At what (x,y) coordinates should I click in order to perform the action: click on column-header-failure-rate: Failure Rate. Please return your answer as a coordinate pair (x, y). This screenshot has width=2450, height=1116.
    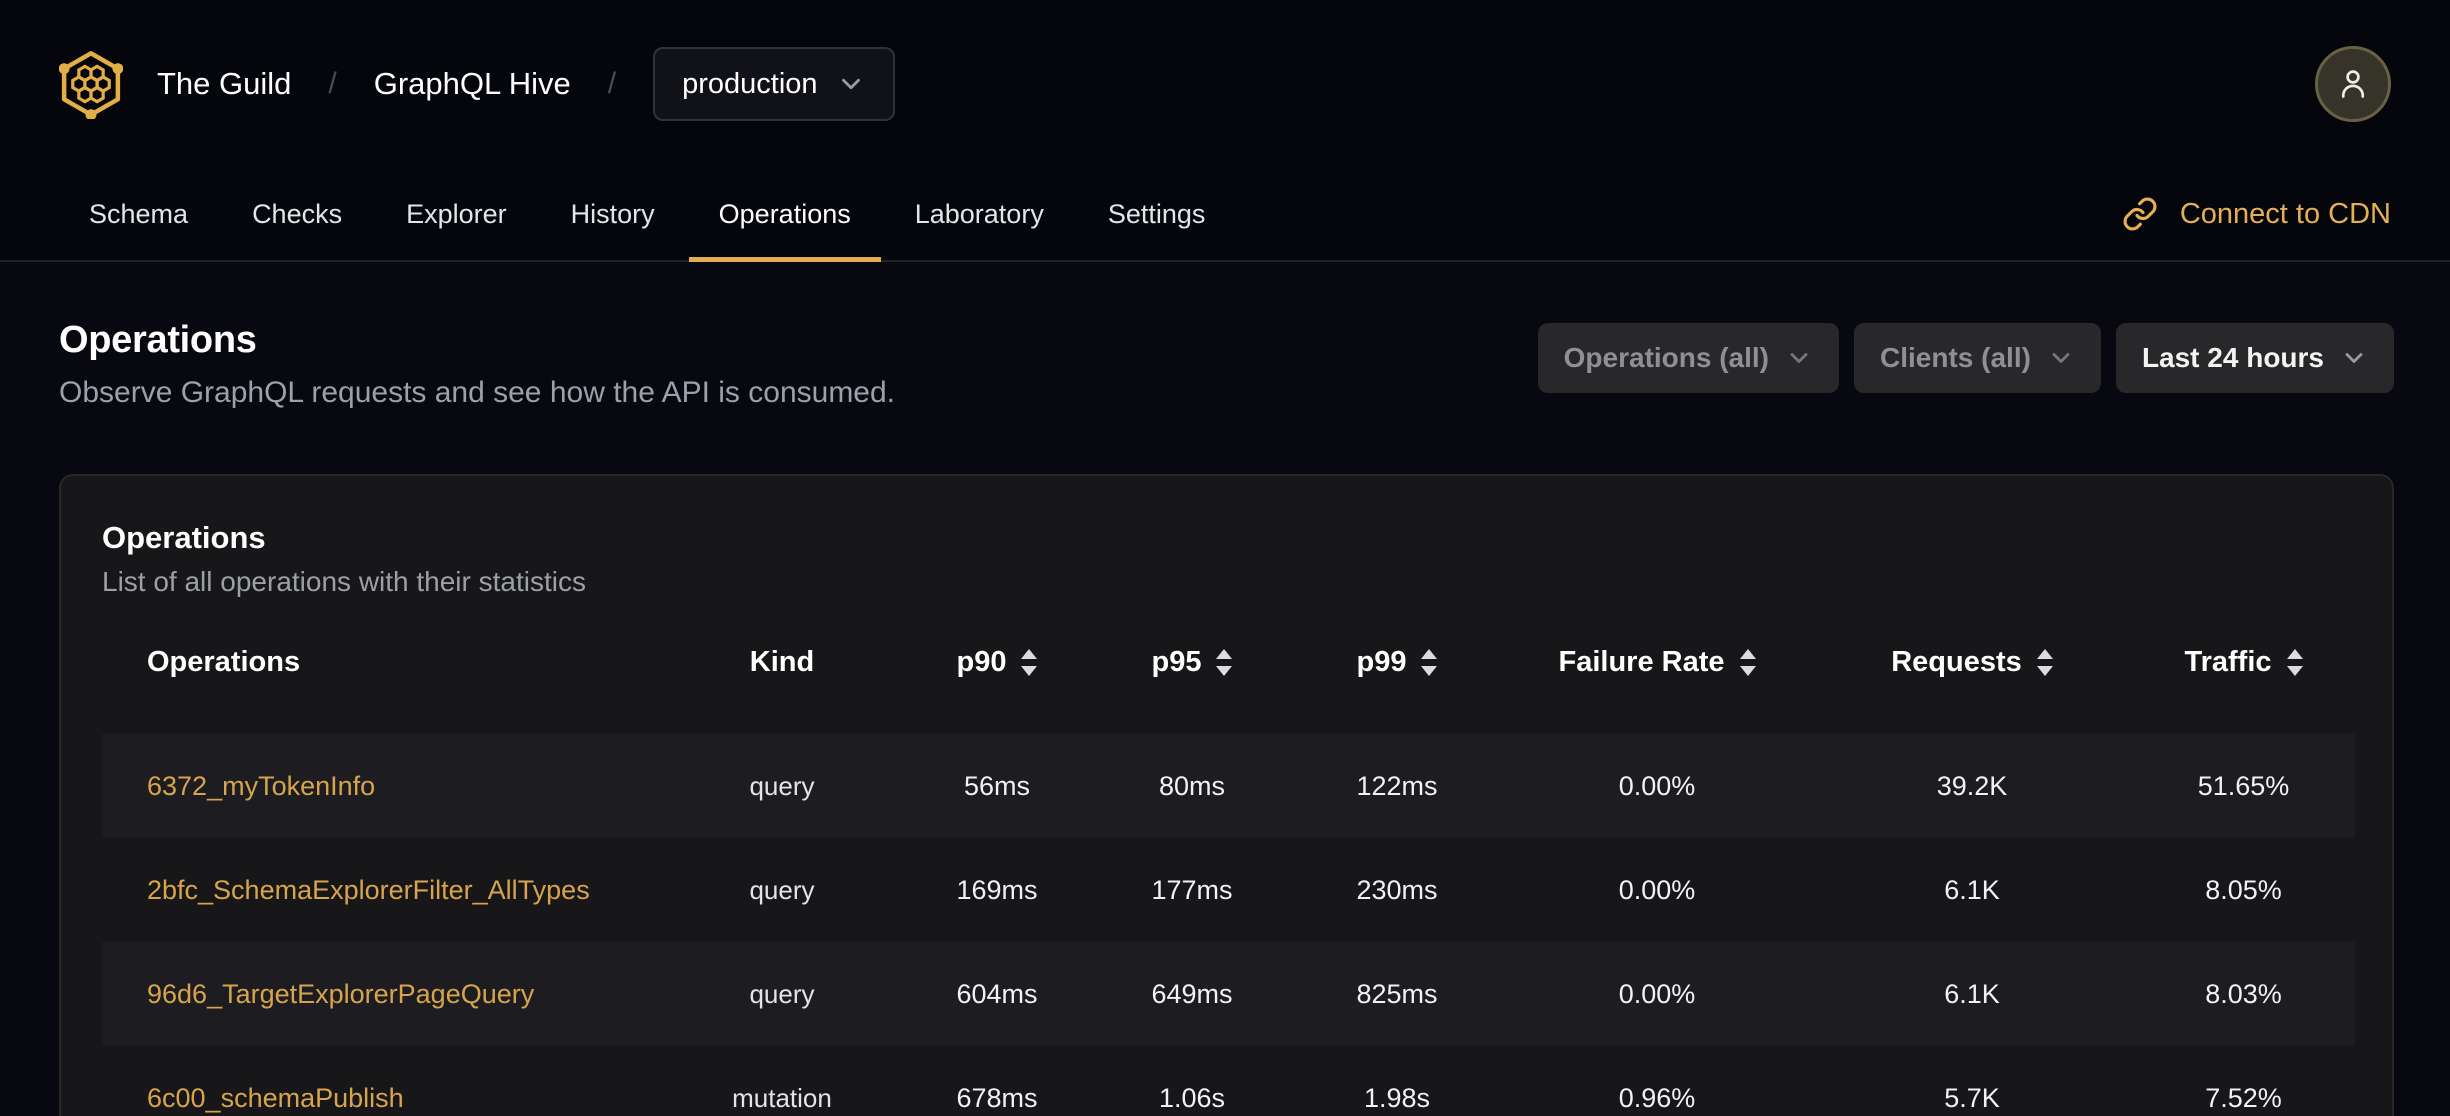
    Looking at the image, I should click on (1657, 687).